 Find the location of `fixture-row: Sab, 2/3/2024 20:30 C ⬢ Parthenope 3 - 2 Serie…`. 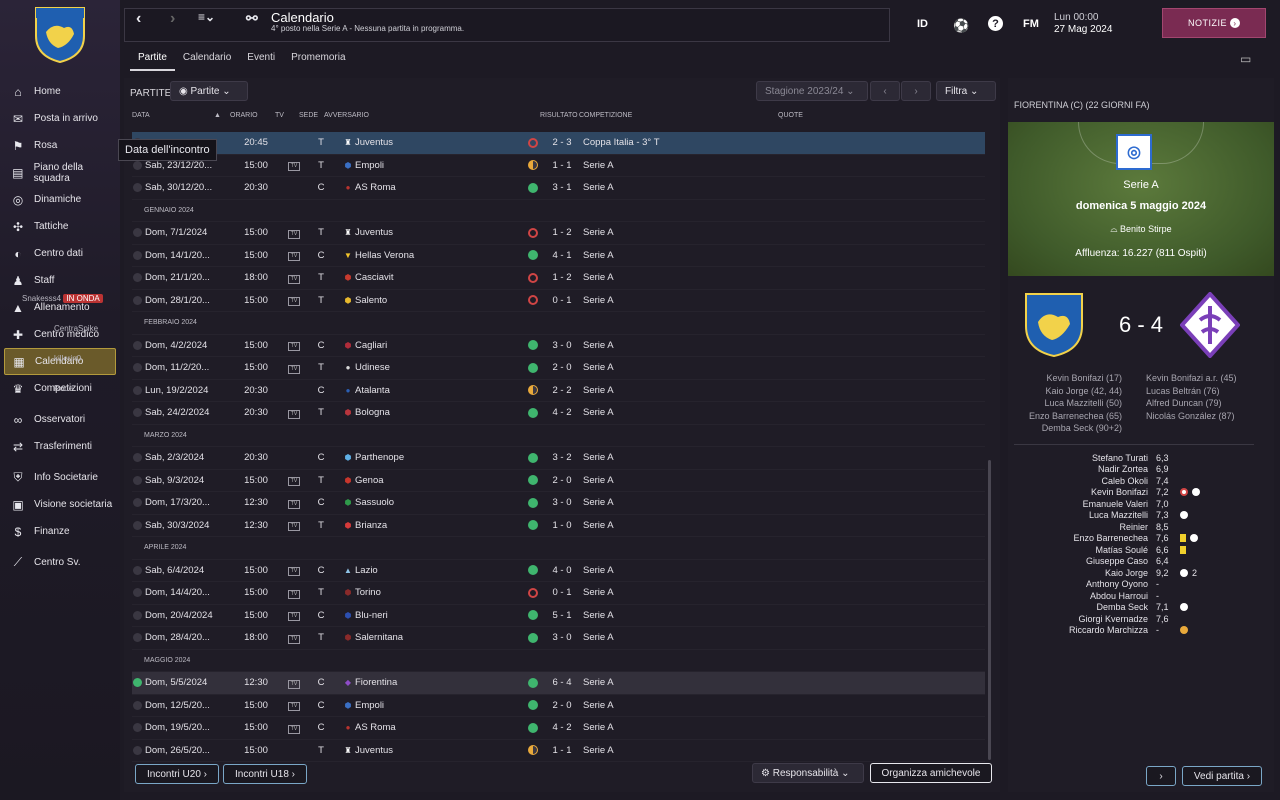

fixture-row: Sab, 2/3/2024 20:30 C ⬢ Parthenope 3 - 2 Serie… is located at coordinates (558, 458).